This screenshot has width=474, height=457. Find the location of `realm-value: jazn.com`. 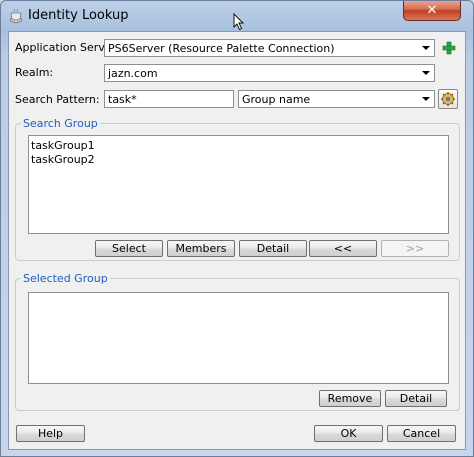

realm-value: jazn.com is located at coordinates (133, 73).